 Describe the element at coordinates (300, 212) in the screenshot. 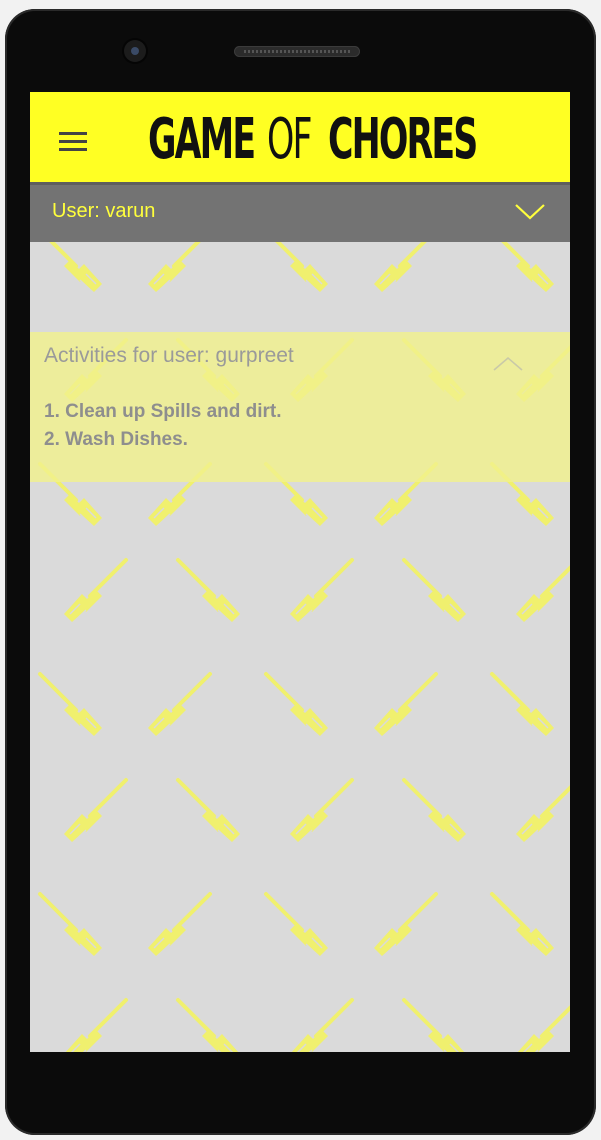

I see `user-selector: User: varun` at that location.